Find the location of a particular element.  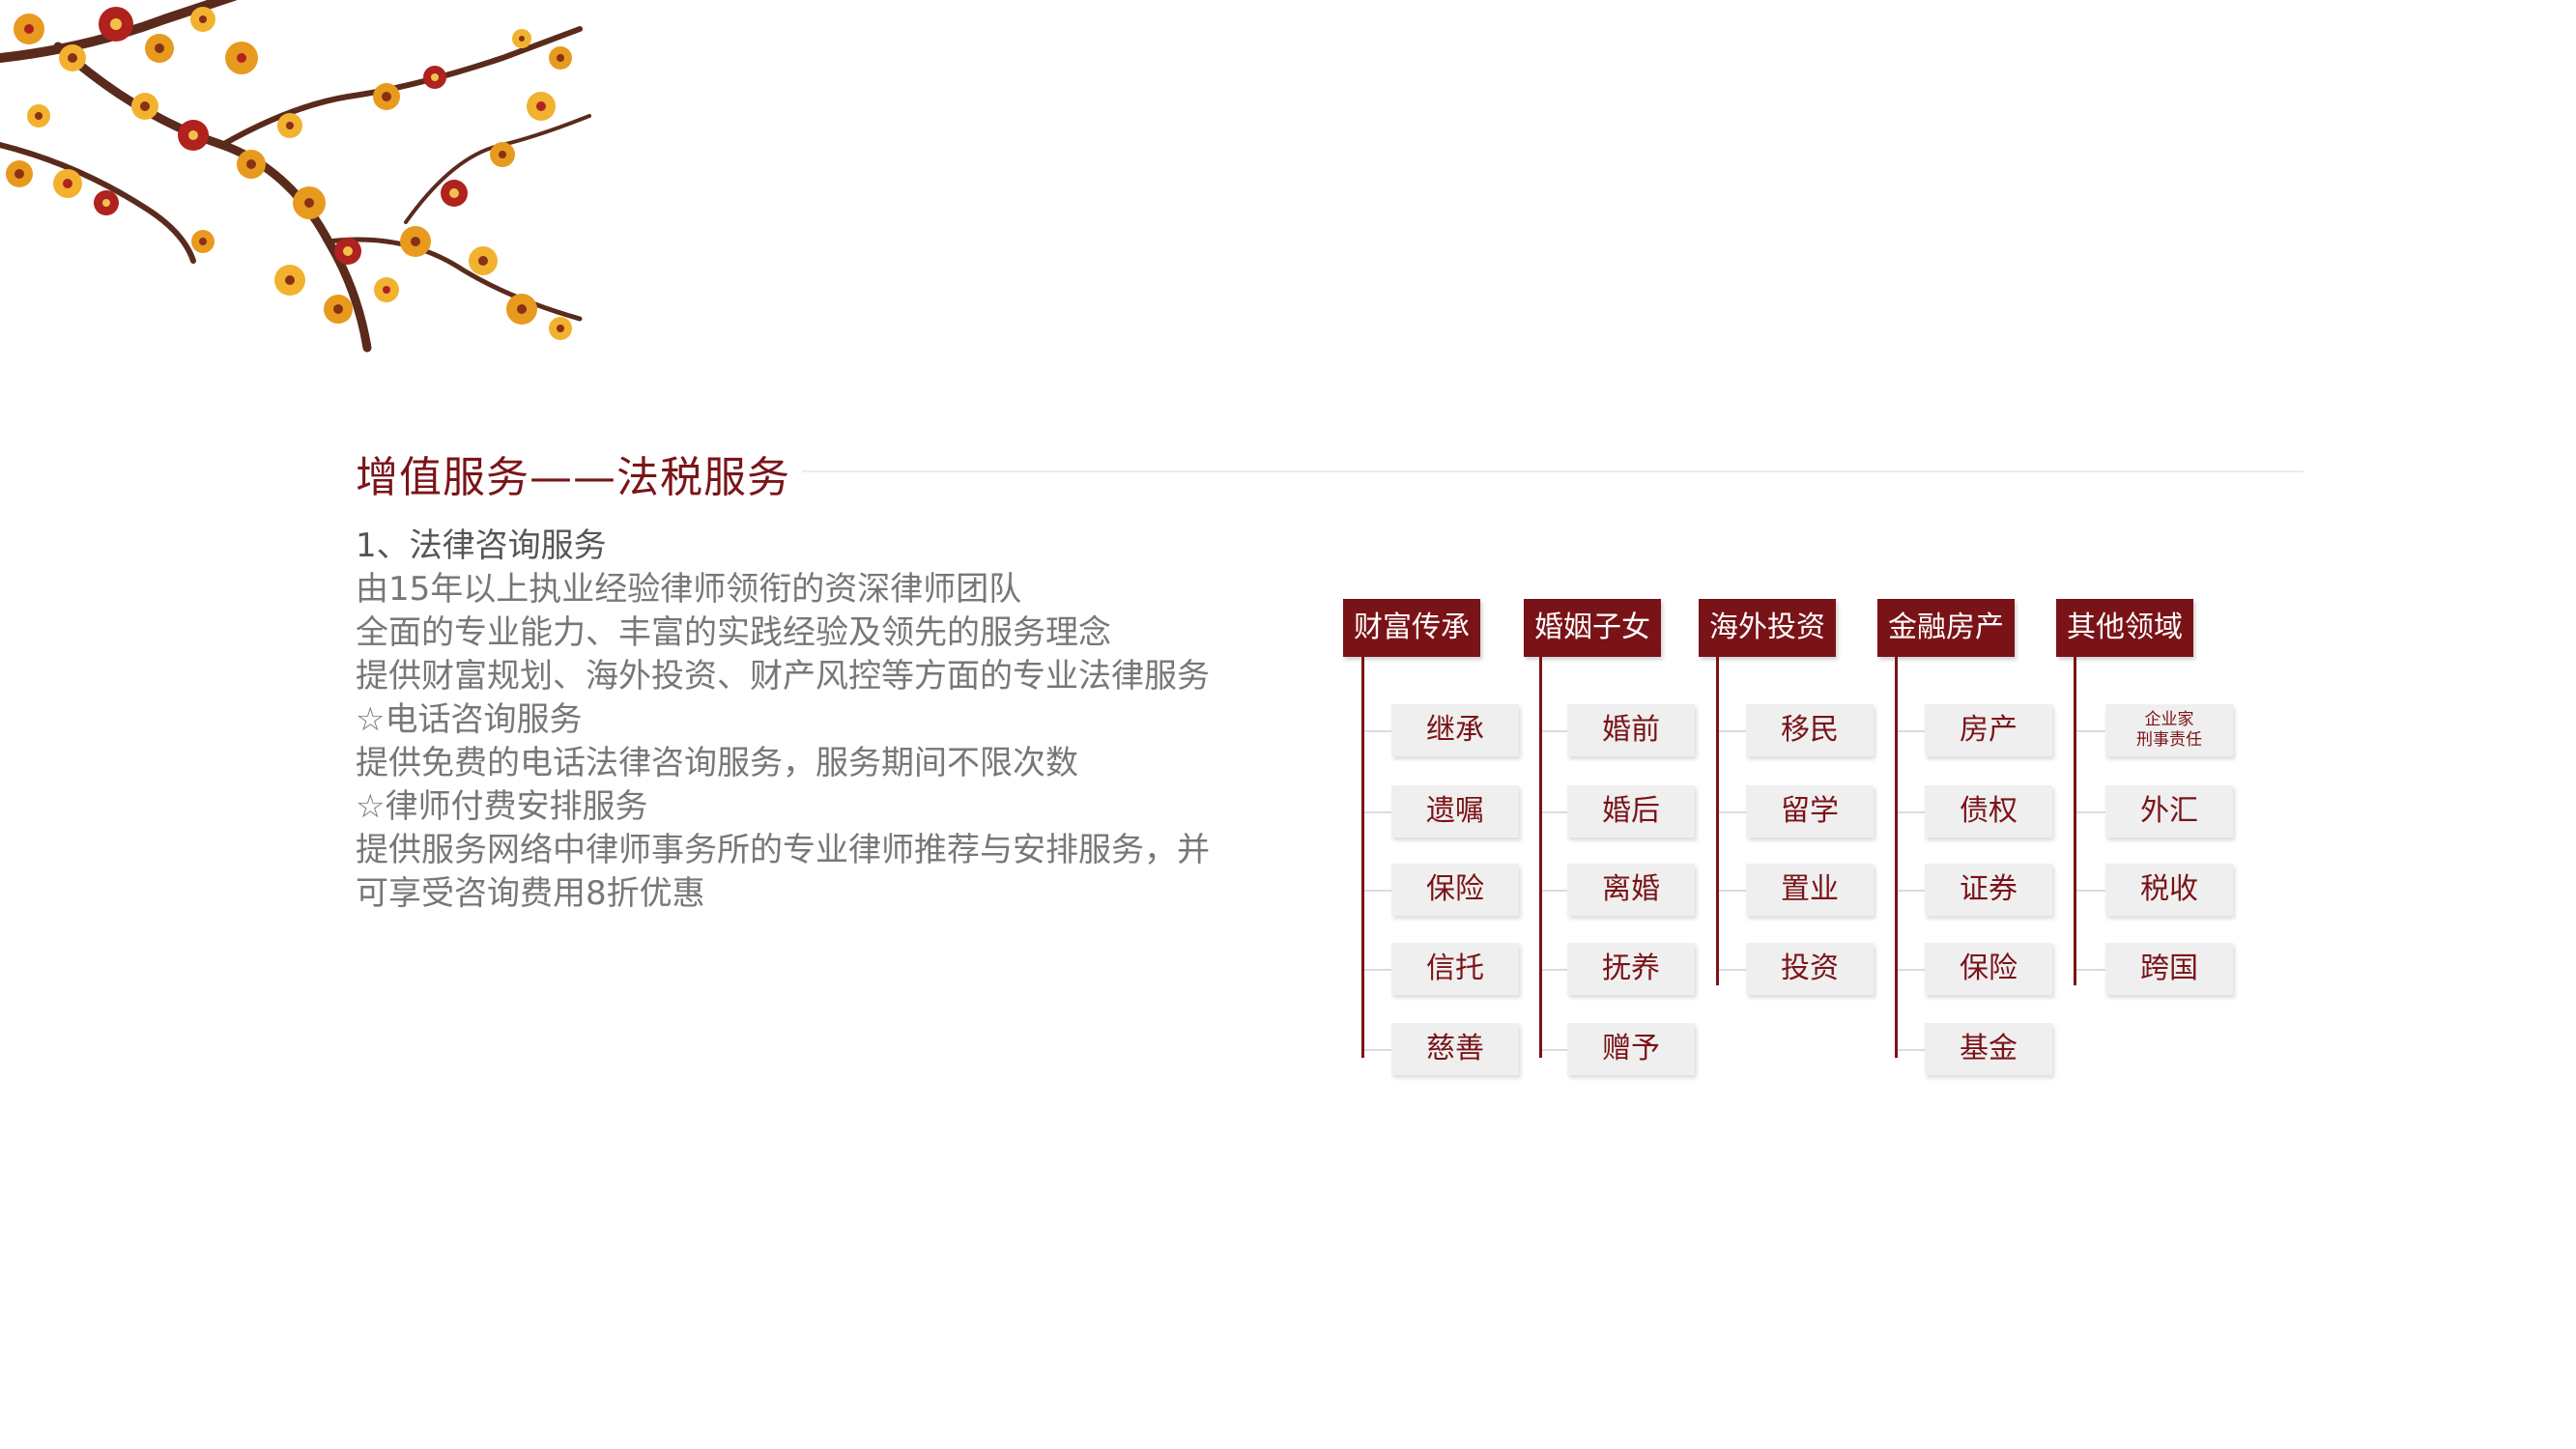

service-item: 继承 is located at coordinates (1455, 730).